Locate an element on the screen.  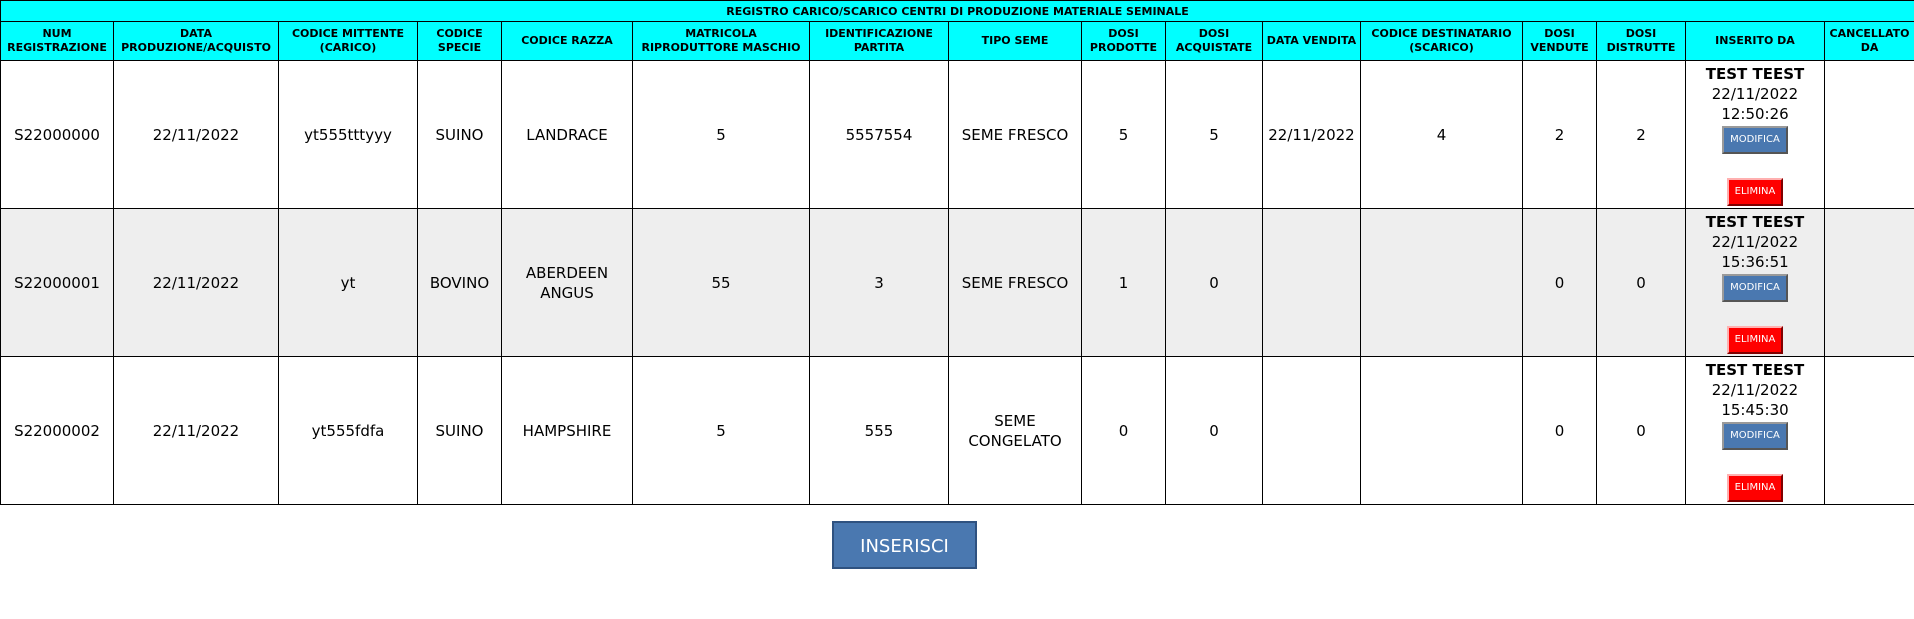
col-header-dosi-prodotte: DOSI PRODOTTE is located at coordinates (1124, 41).